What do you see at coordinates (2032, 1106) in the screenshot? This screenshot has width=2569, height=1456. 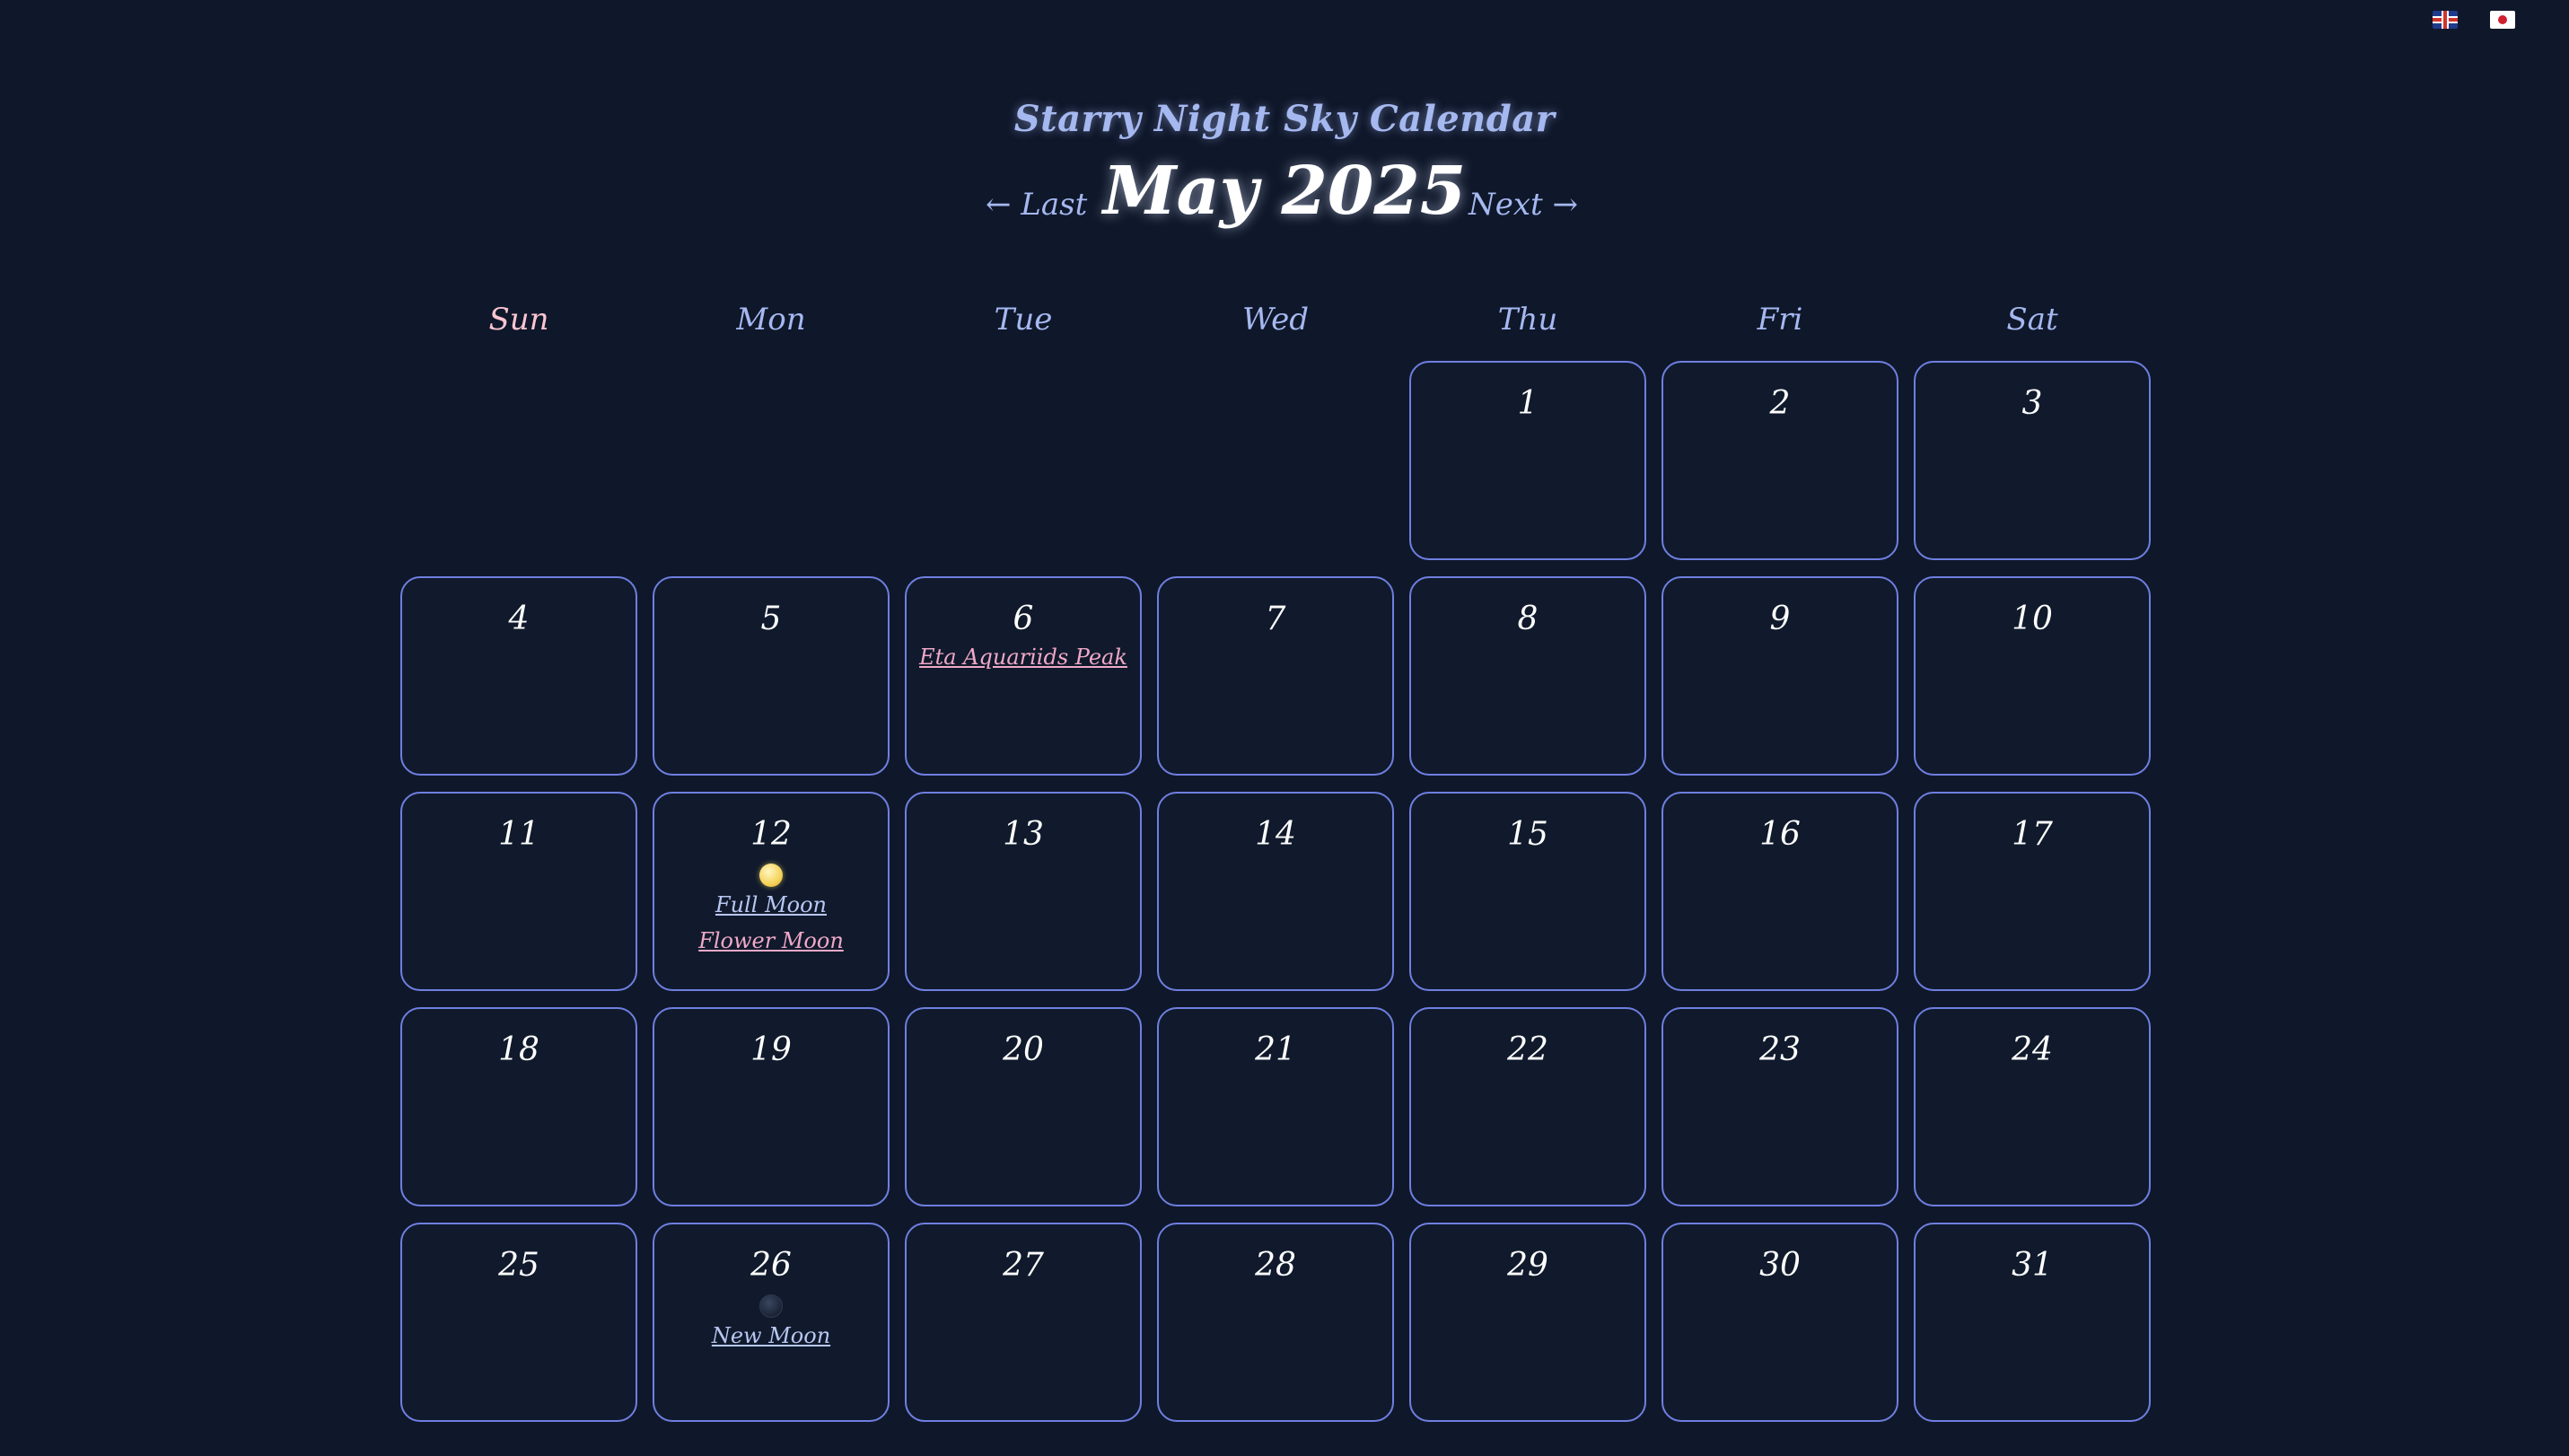 I see `day-cell-24: 24` at bounding box center [2032, 1106].